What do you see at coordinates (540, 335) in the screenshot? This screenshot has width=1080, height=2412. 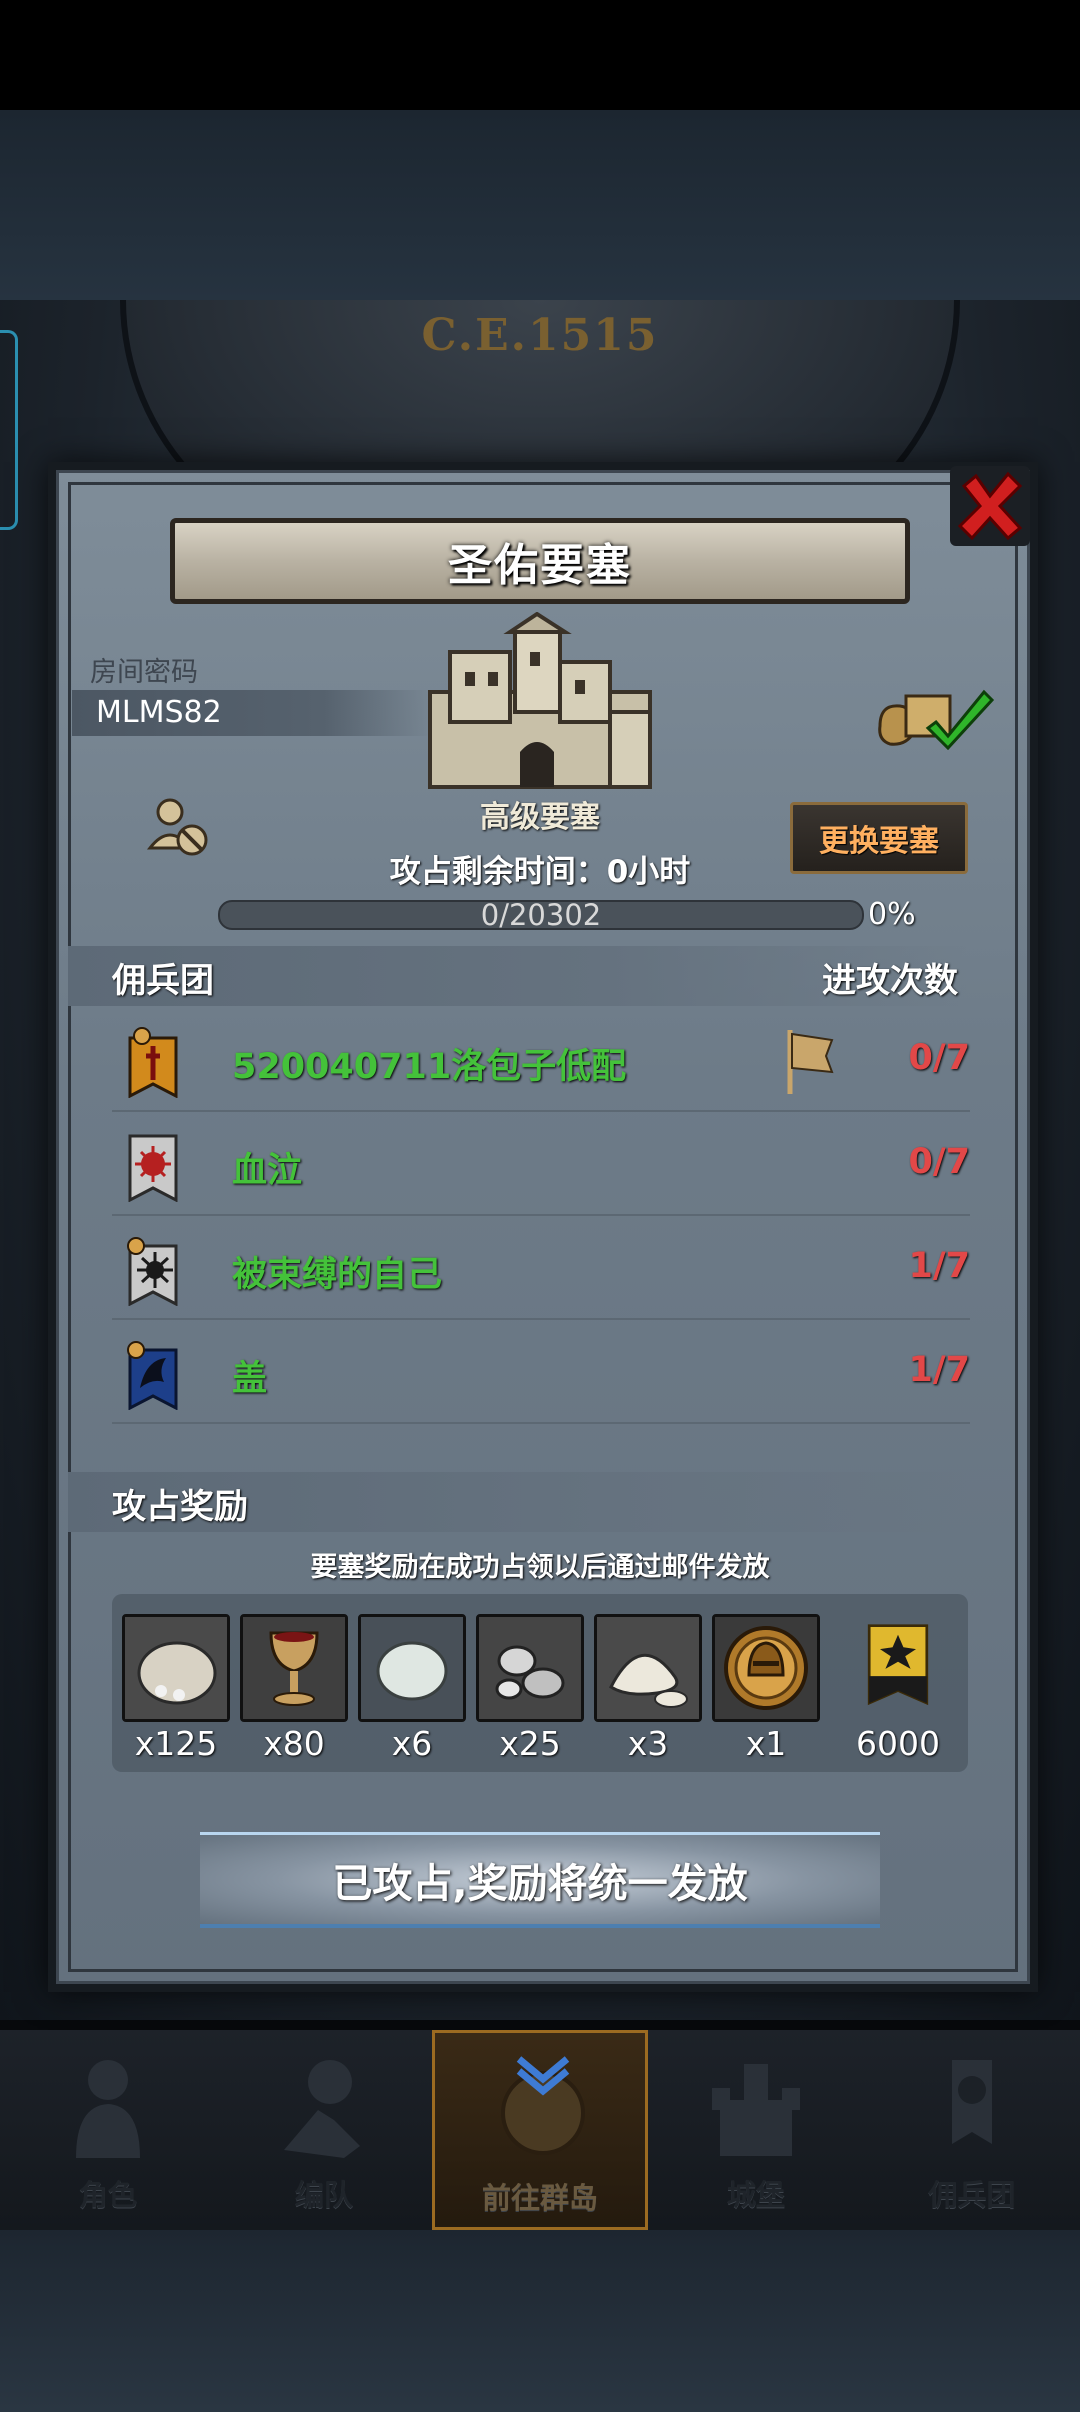 I see `era-label: C.E.1515` at bounding box center [540, 335].